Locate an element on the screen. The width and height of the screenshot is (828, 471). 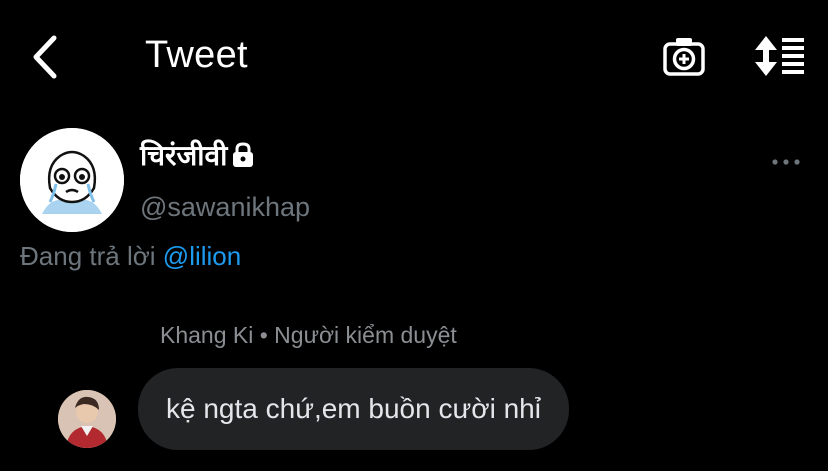
more-options-button is located at coordinates (786, 162).